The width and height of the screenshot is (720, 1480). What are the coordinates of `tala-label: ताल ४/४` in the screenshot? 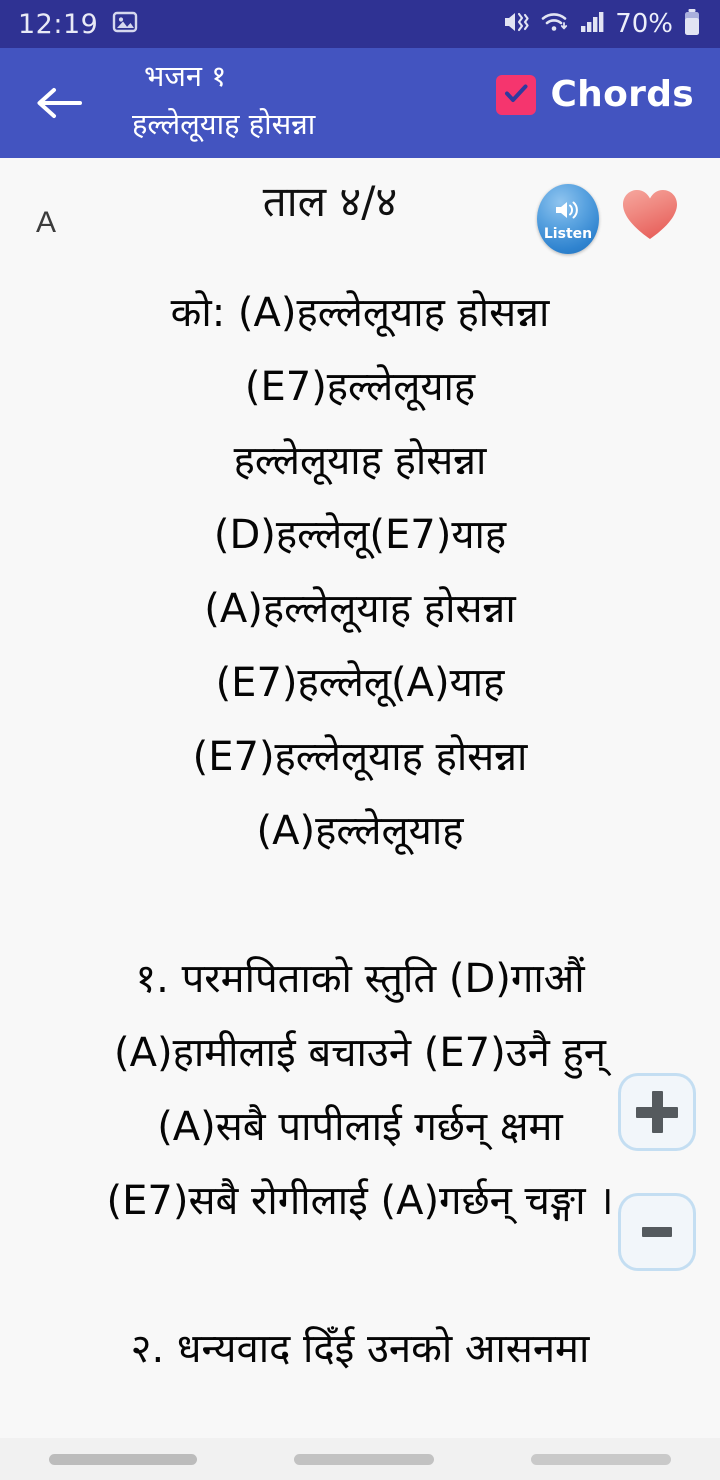 It's located at (330, 201).